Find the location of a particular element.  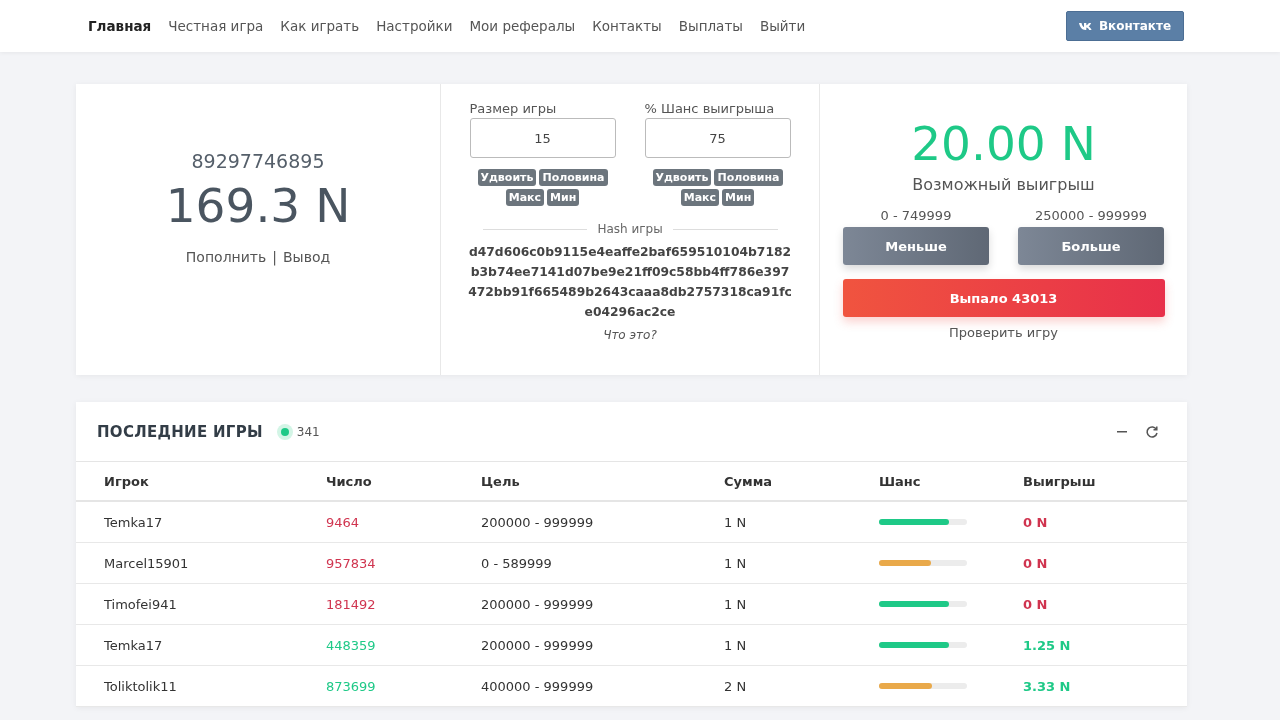

range-label: 0 - 749999 is located at coordinates (916, 215).